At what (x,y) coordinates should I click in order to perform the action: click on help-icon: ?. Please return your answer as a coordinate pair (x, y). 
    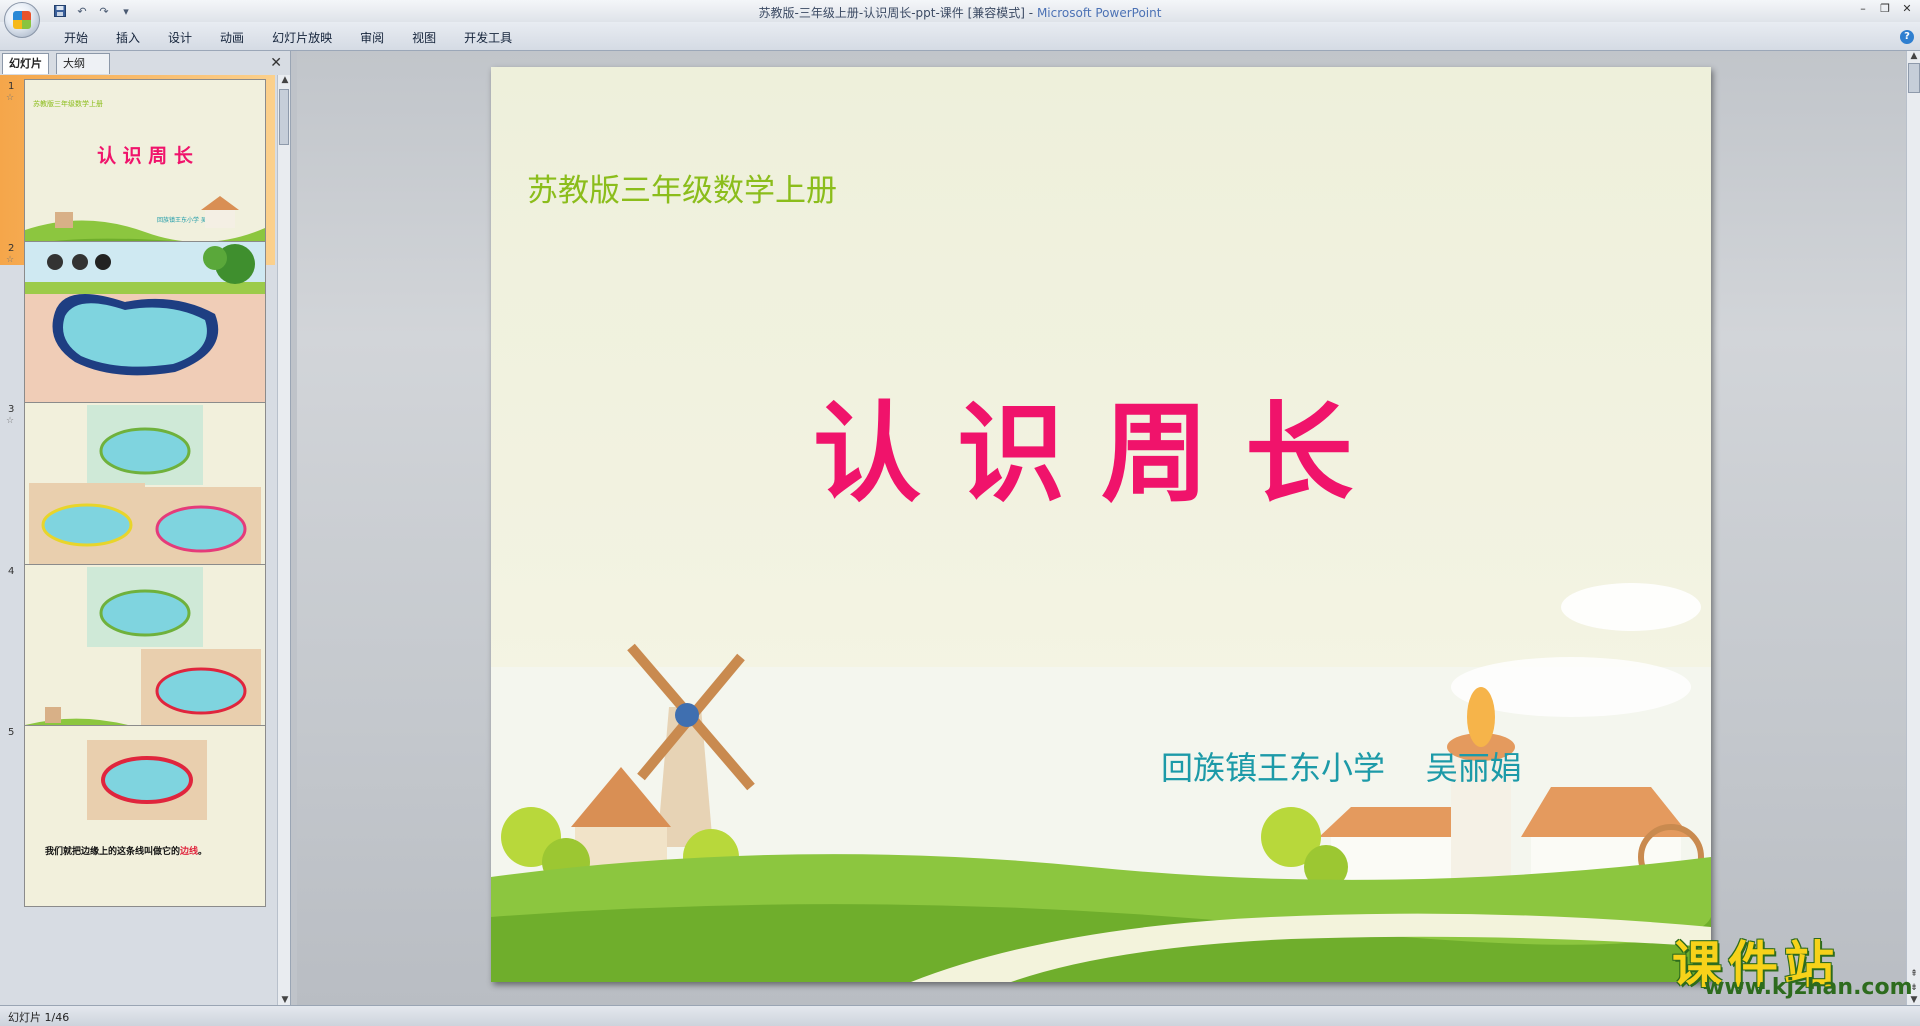
    Looking at the image, I should click on (1907, 37).